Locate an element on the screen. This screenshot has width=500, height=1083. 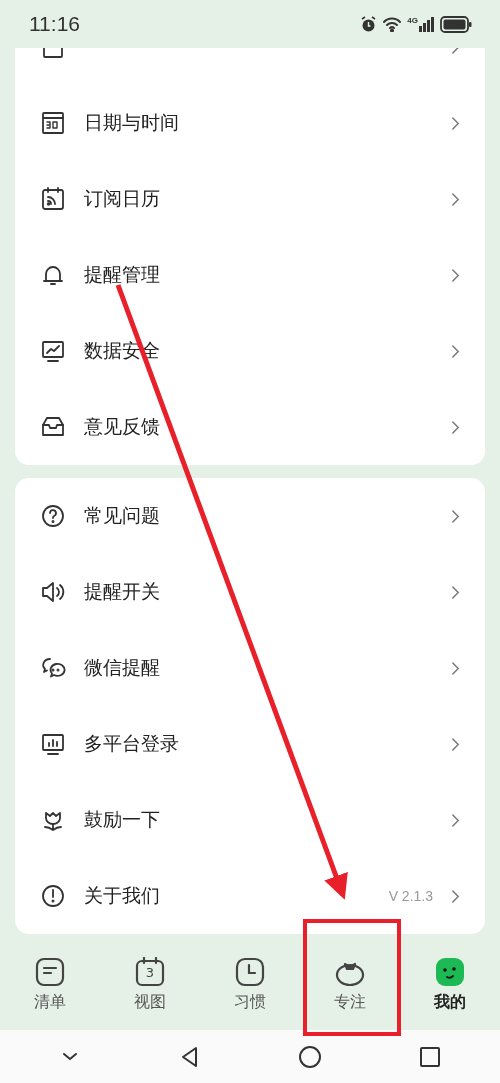
menu-item: 鼓励一下 is located at coordinates (258, 820).